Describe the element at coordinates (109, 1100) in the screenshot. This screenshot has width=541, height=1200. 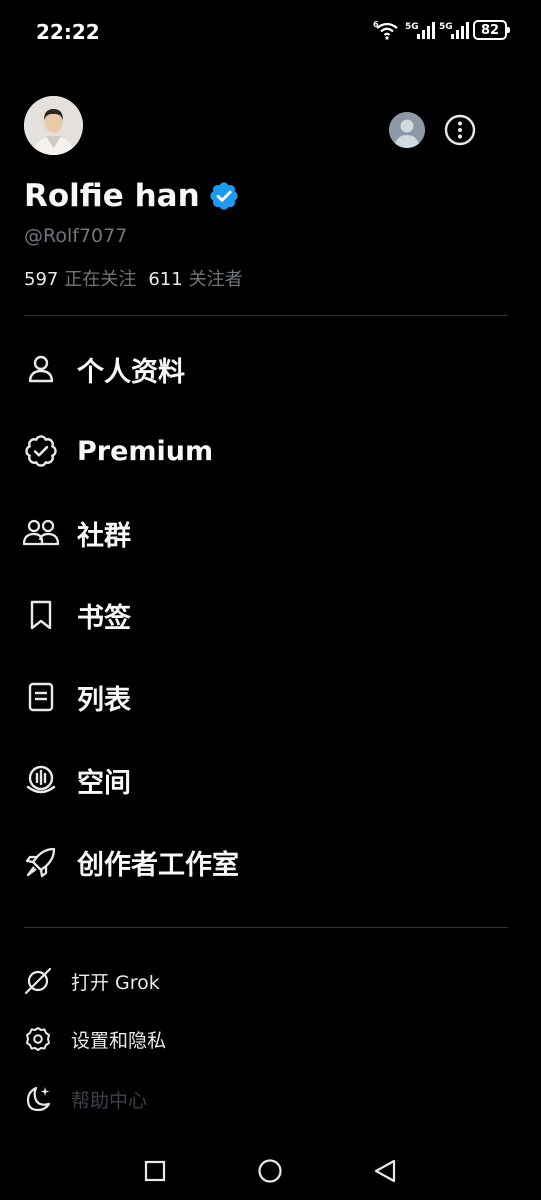
I see `sub-label-help-center: 帮助中心` at that location.